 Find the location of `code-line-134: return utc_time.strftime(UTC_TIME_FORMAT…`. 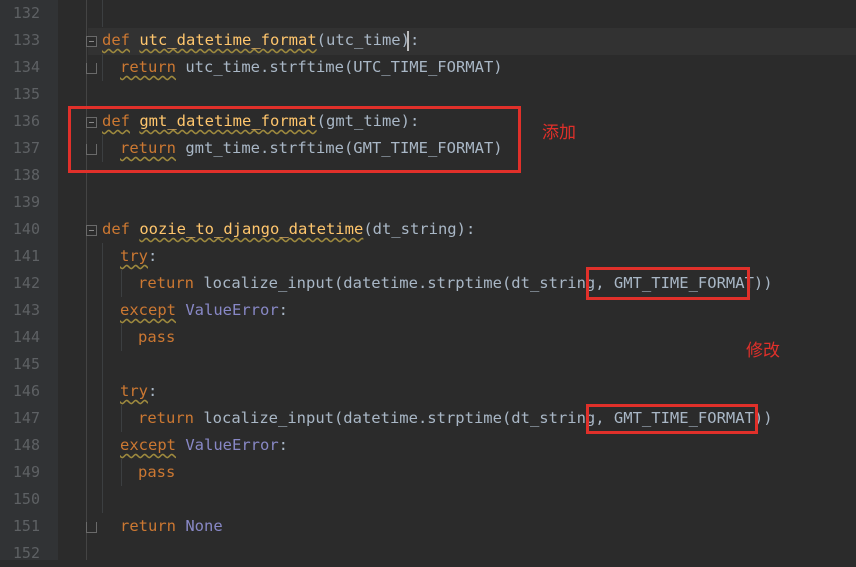

code-line-134: return utc_time.strftime(UTC_TIME_FORMAT… is located at coordinates (311, 67).